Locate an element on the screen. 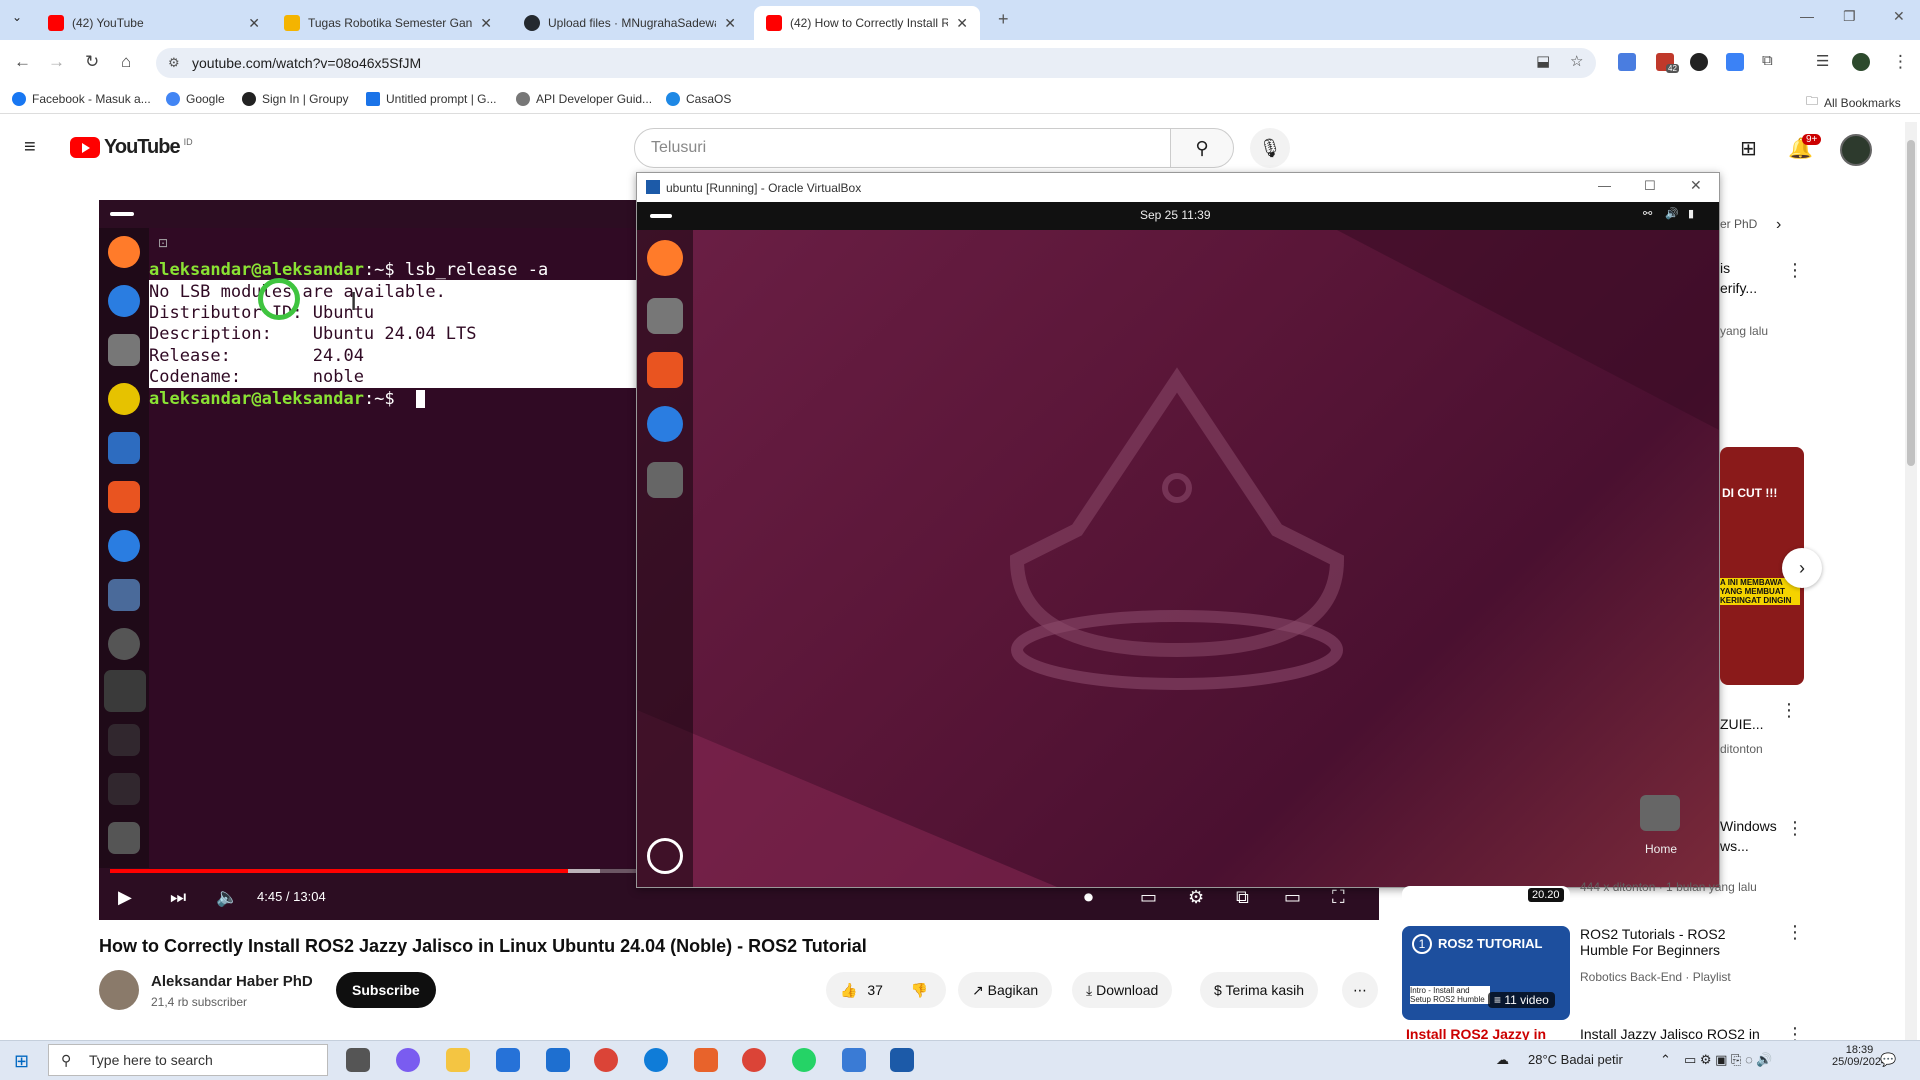  vm-files-icon is located at coordinates (665, 316).